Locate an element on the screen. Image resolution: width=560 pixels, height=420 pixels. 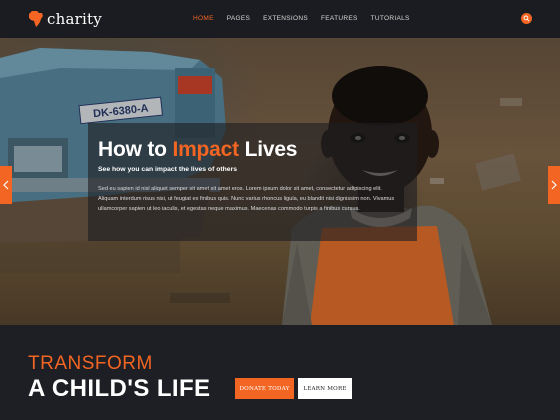
nav-item-tutorials: TUTORIALS is located at coordinates (390, 18).